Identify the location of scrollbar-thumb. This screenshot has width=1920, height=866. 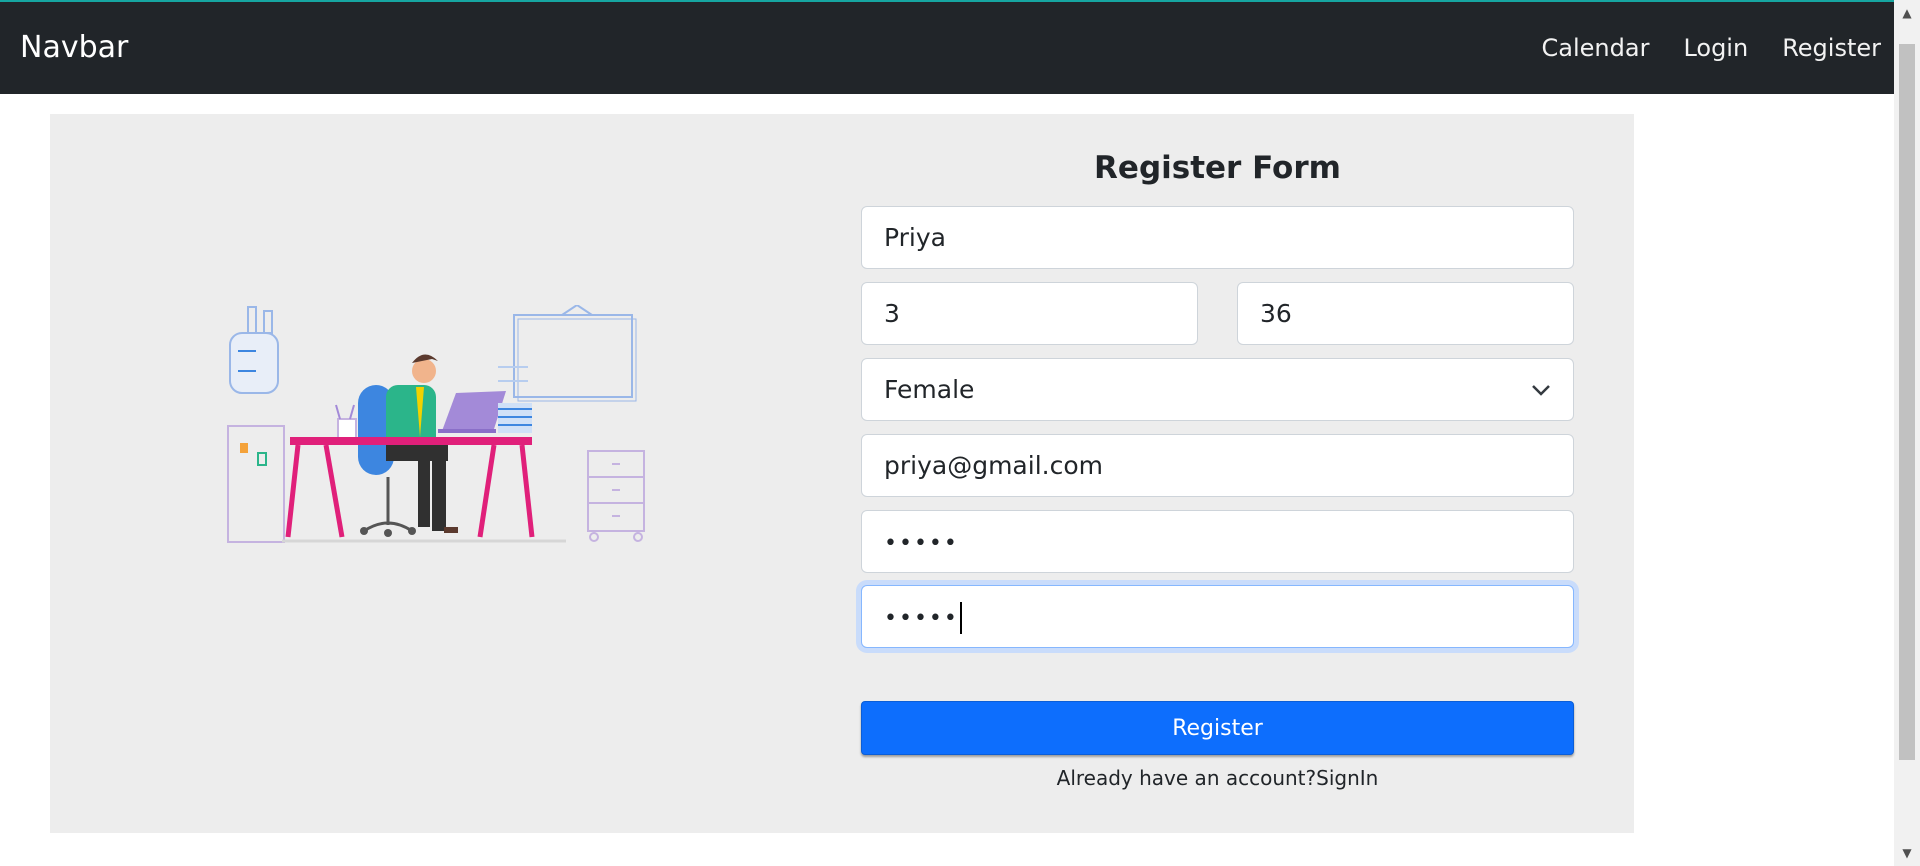
(1907, 402).